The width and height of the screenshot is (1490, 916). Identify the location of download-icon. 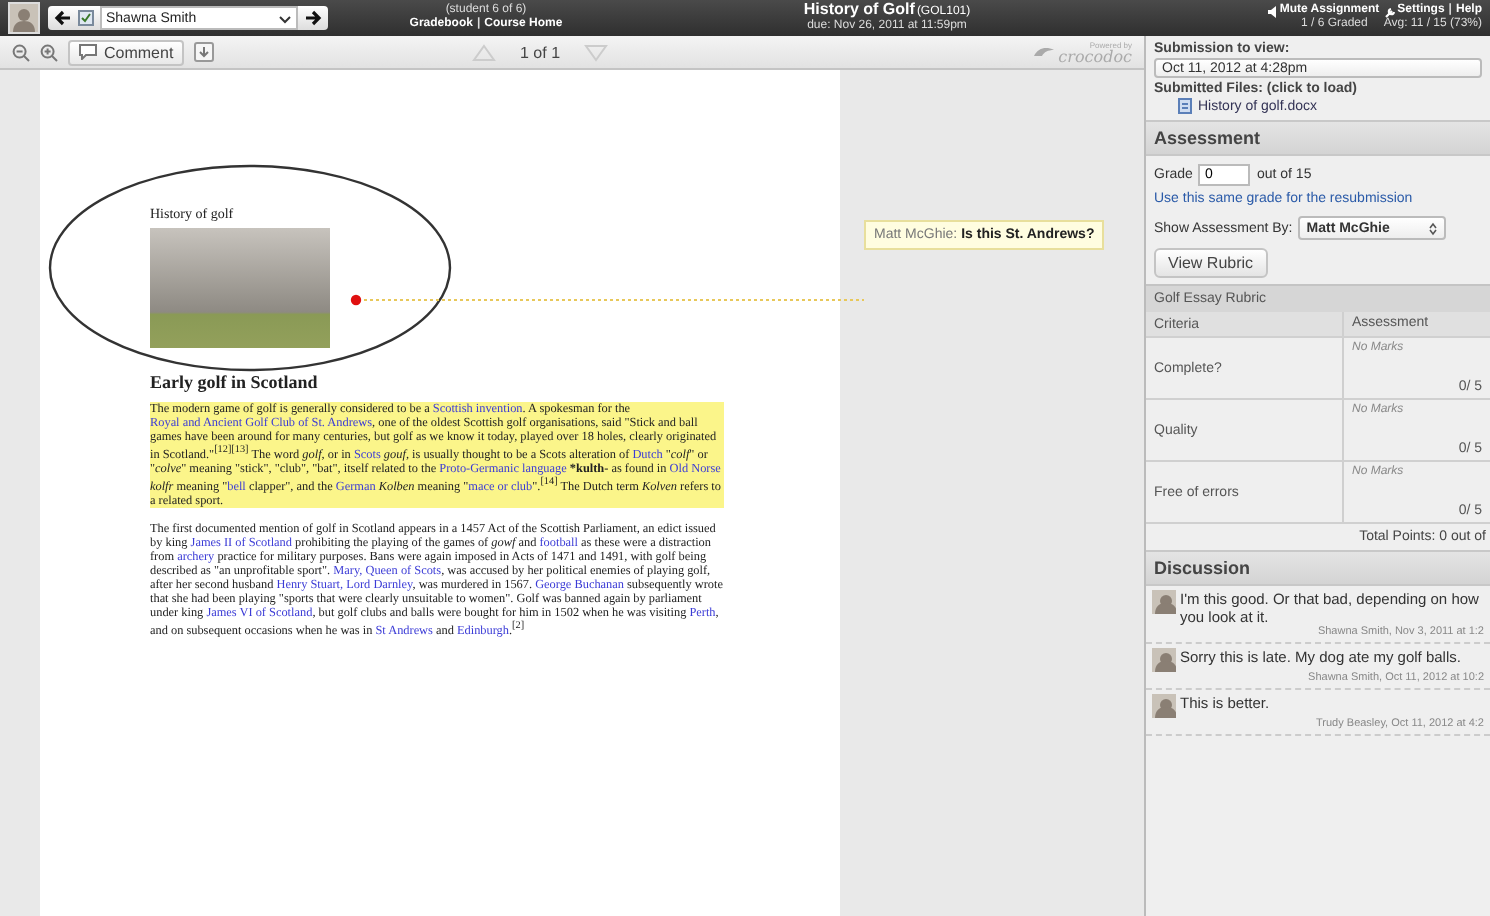
(203, 52).